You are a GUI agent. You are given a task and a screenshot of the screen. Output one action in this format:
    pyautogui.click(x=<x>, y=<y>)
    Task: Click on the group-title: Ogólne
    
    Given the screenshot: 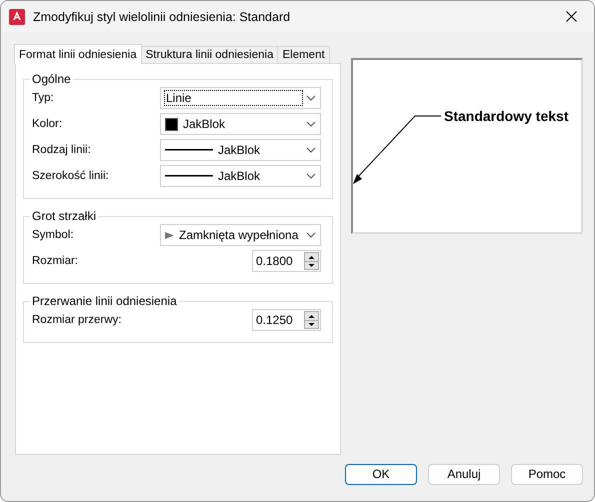 What is the action you would take?
    pyautogui.click(x=51, y=79)
    